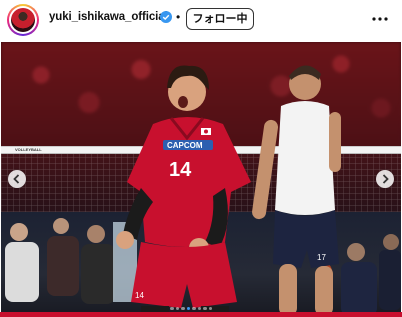  I want to click on more-options-icon, so click(380, 19).